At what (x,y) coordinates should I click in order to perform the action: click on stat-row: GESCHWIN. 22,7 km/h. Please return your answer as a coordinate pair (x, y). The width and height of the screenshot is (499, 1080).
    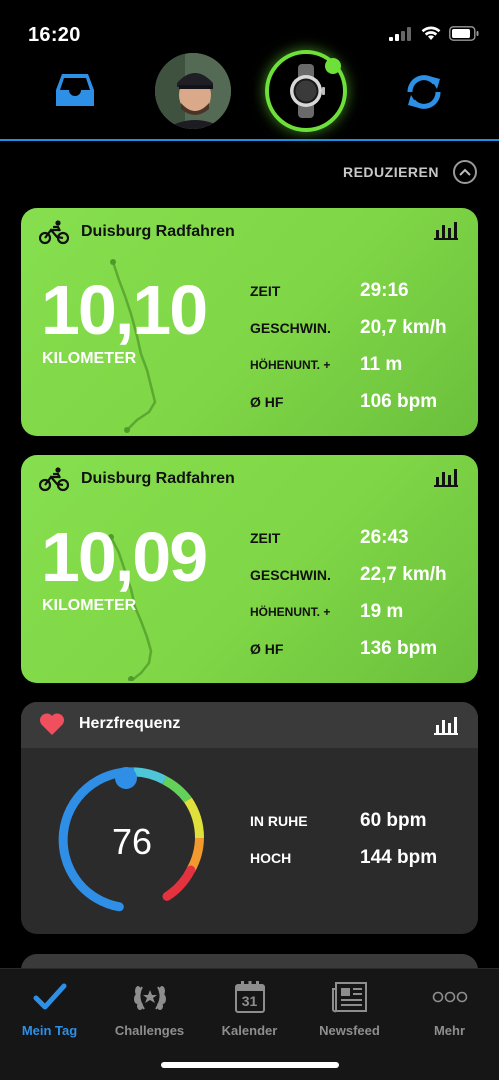
    Looking at the image, I should click on (360, 574).